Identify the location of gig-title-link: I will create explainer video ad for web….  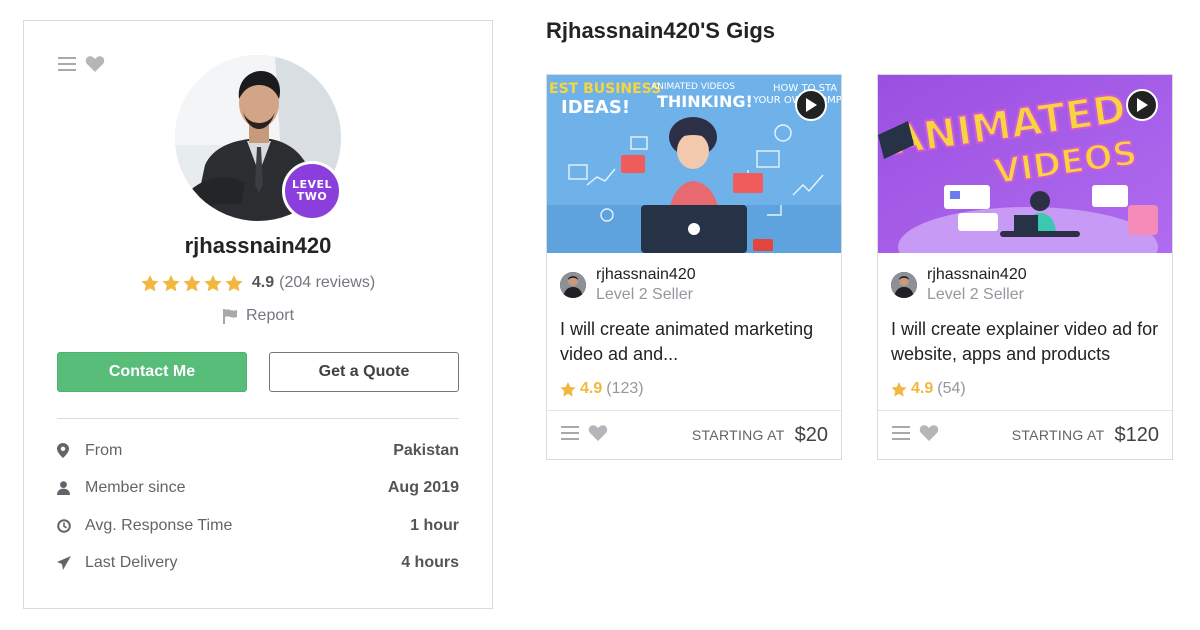
(1027, 342).